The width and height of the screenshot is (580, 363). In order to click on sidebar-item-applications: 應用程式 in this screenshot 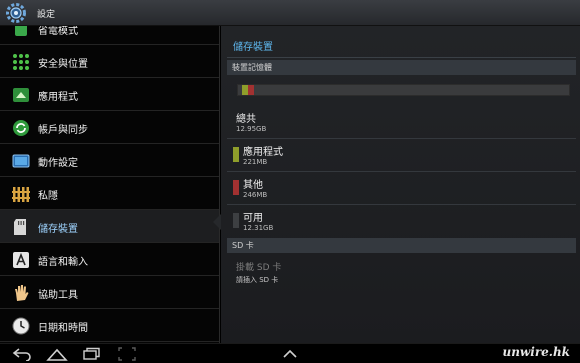, I will do `click(110, 94)`.